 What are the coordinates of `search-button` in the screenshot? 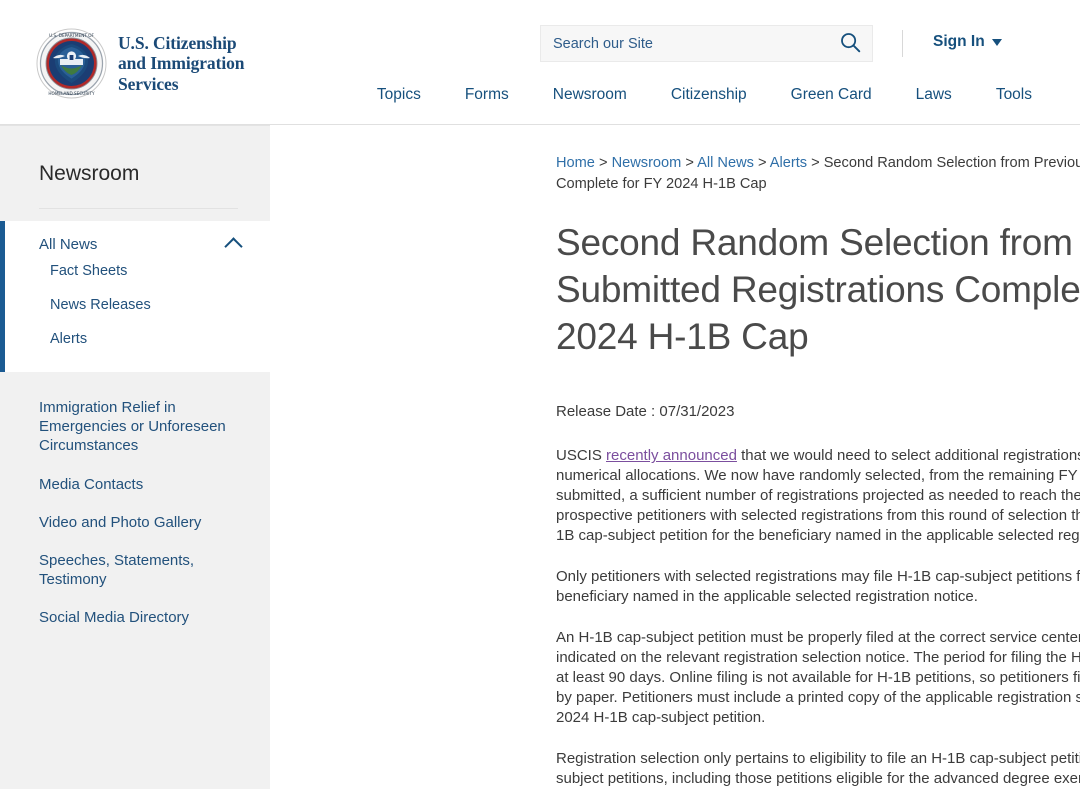 It's located at (850, 43).